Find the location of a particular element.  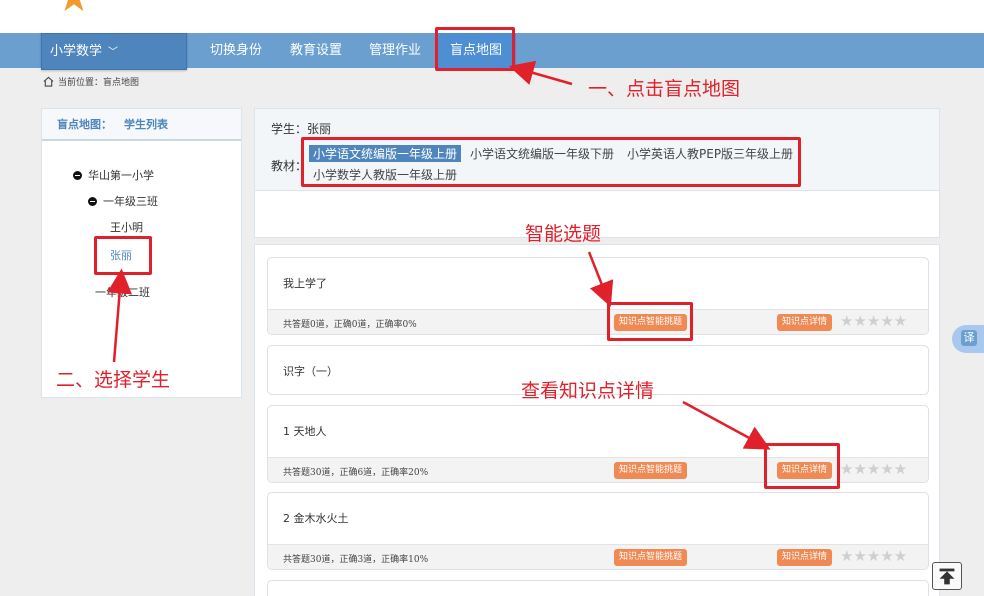

tree-class-2: 一年级二班 is located at coordinates (122, 292).